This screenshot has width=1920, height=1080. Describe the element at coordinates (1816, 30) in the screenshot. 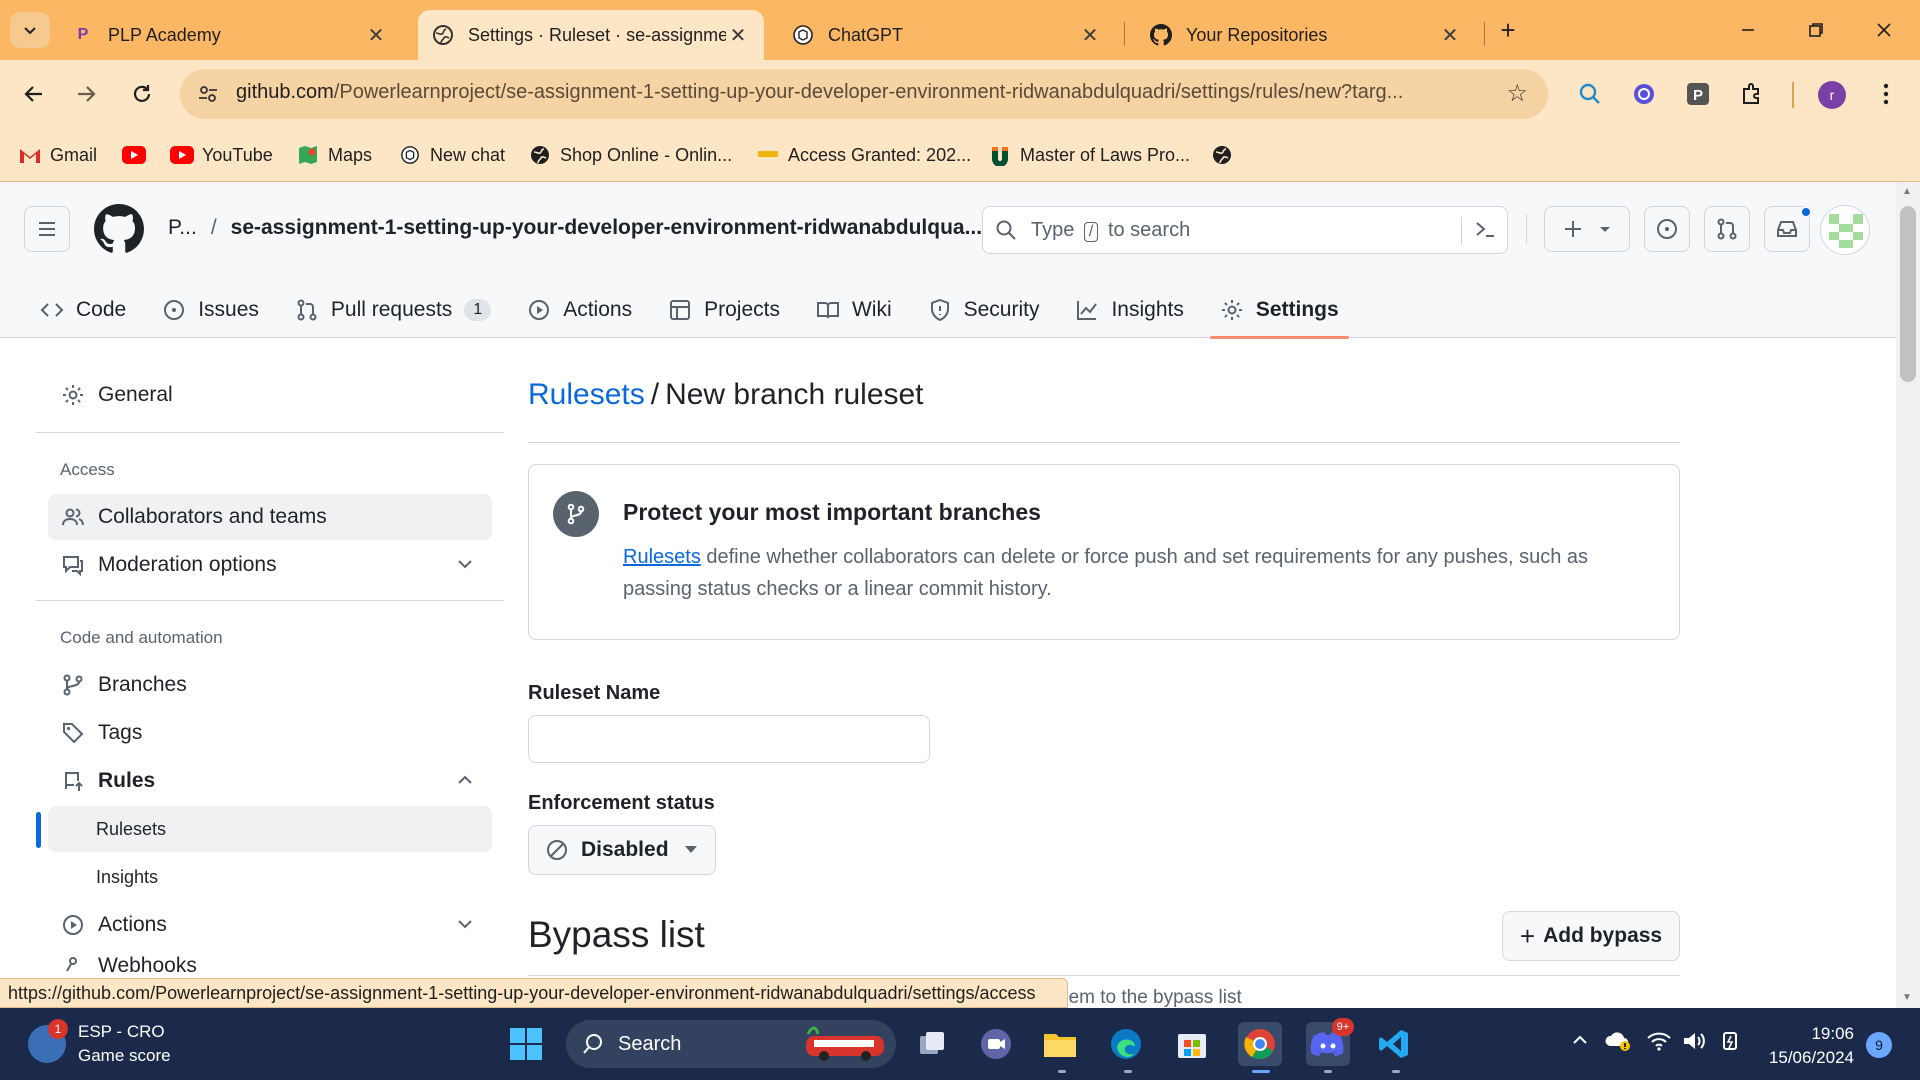

I see `restore-button` at that location.